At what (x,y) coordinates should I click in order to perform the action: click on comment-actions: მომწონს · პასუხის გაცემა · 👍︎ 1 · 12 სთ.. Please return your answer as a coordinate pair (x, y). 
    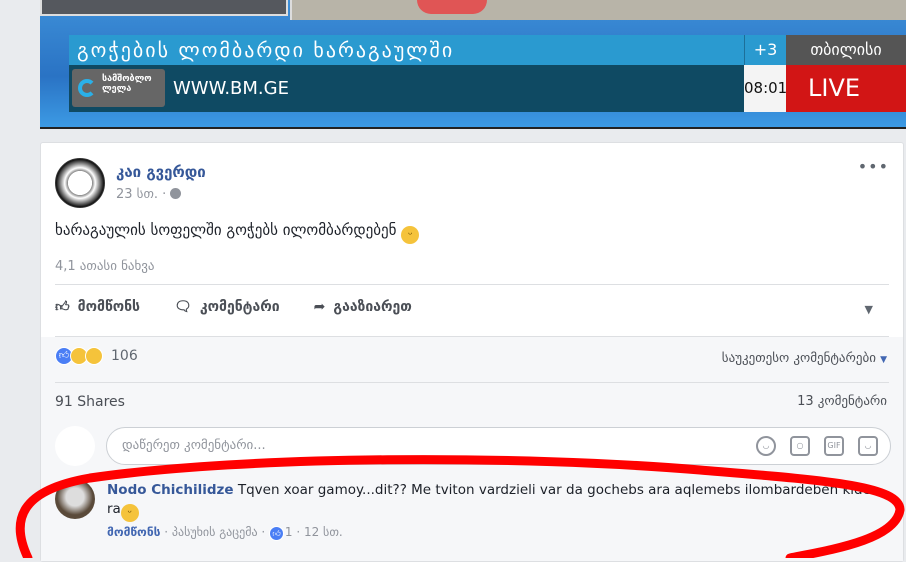
    Looking at the image, I should click on (225, 533).